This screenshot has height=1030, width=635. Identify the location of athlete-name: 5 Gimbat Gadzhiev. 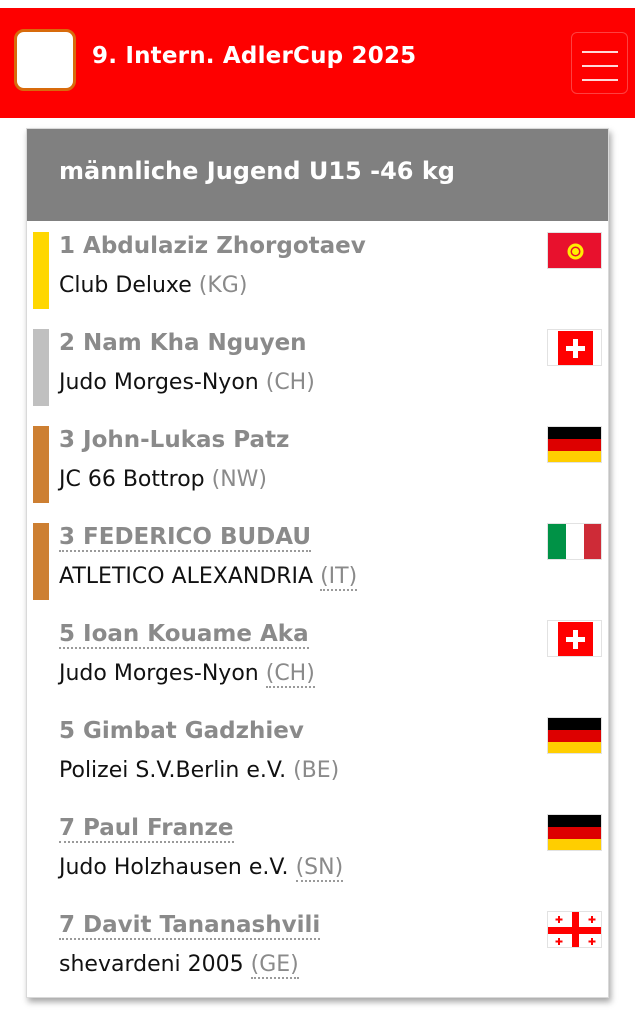
(181, 731).